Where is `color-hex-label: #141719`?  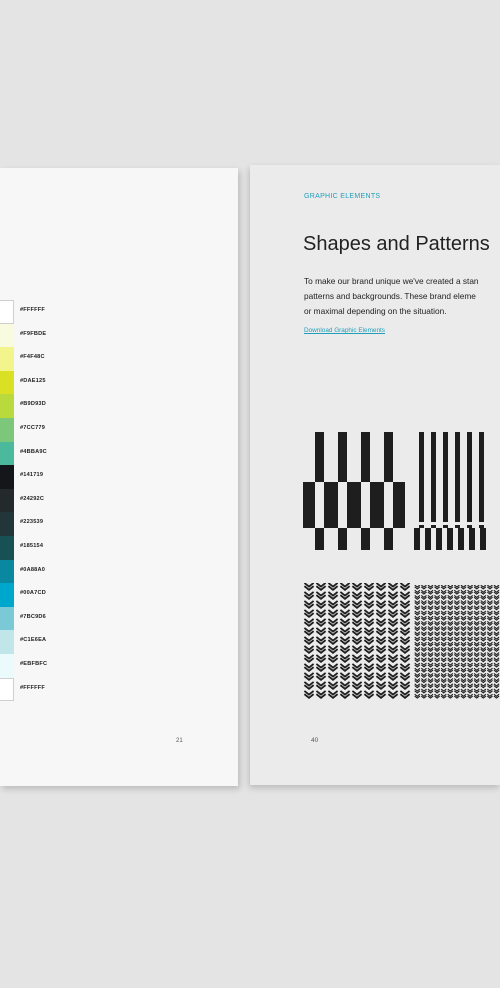 color-hex-label: #141719 is located at coordinates (32, 475).